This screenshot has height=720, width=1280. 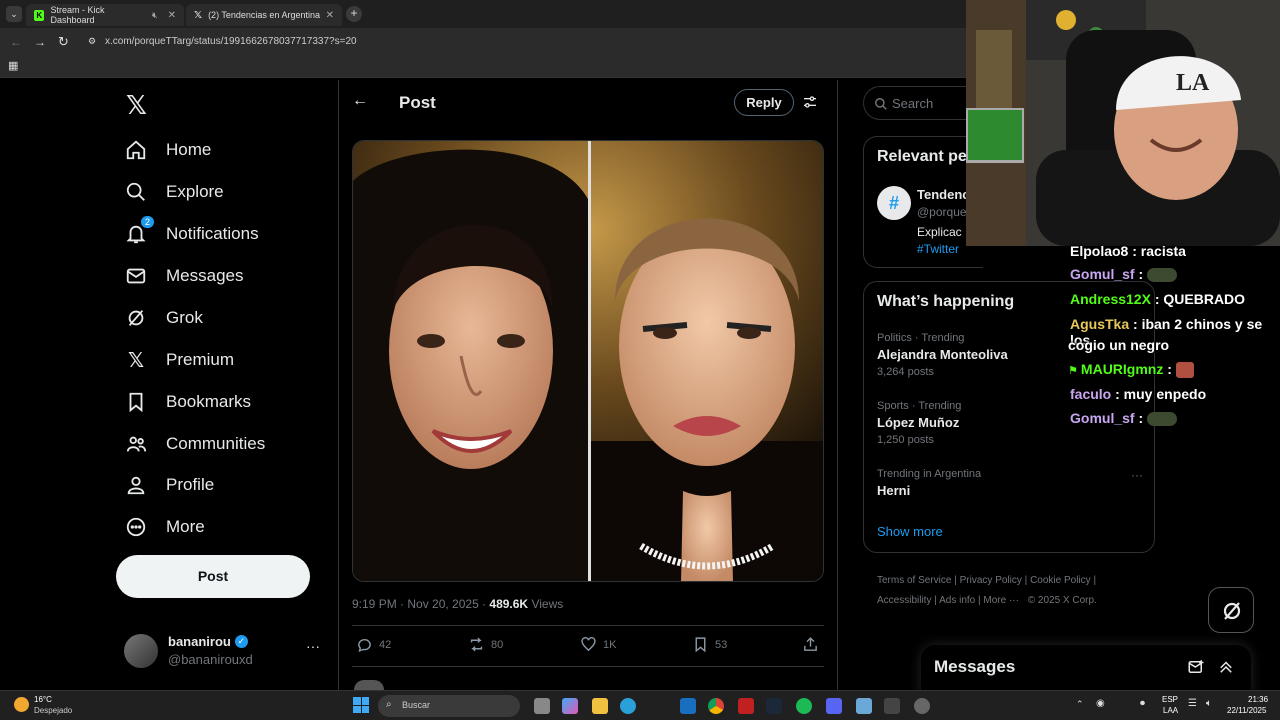 I want to click on nav-explore: Explore, so click(x=174, y=192).